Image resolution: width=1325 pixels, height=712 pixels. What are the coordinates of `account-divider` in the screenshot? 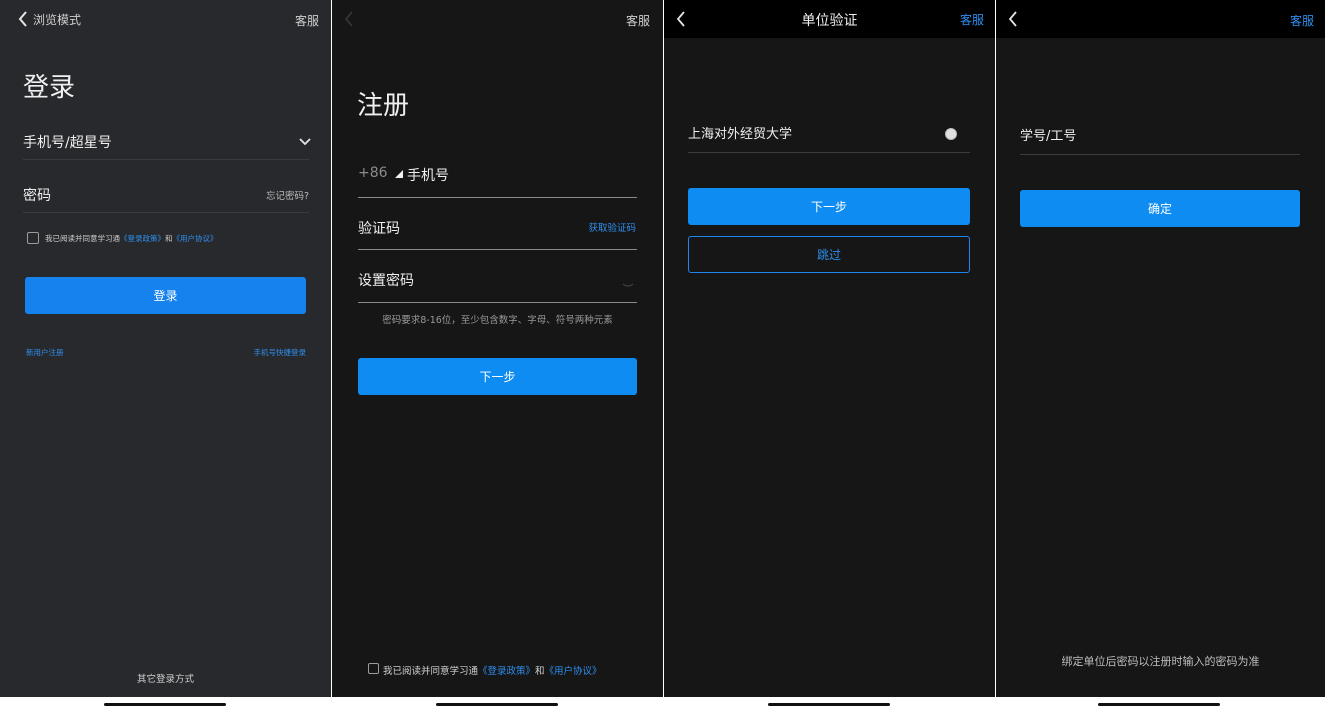 It's located at (166, 159).